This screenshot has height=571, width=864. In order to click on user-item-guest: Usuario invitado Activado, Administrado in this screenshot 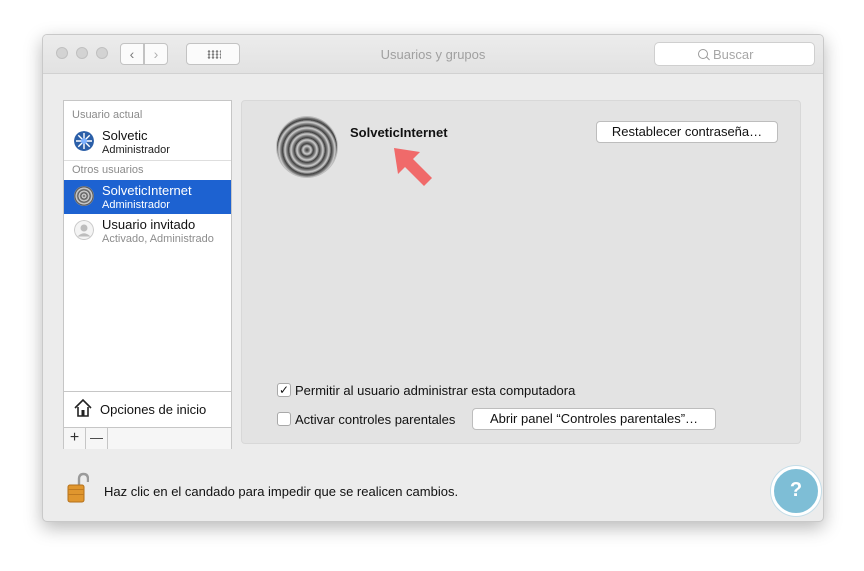, I will do `click(147, 231)`.